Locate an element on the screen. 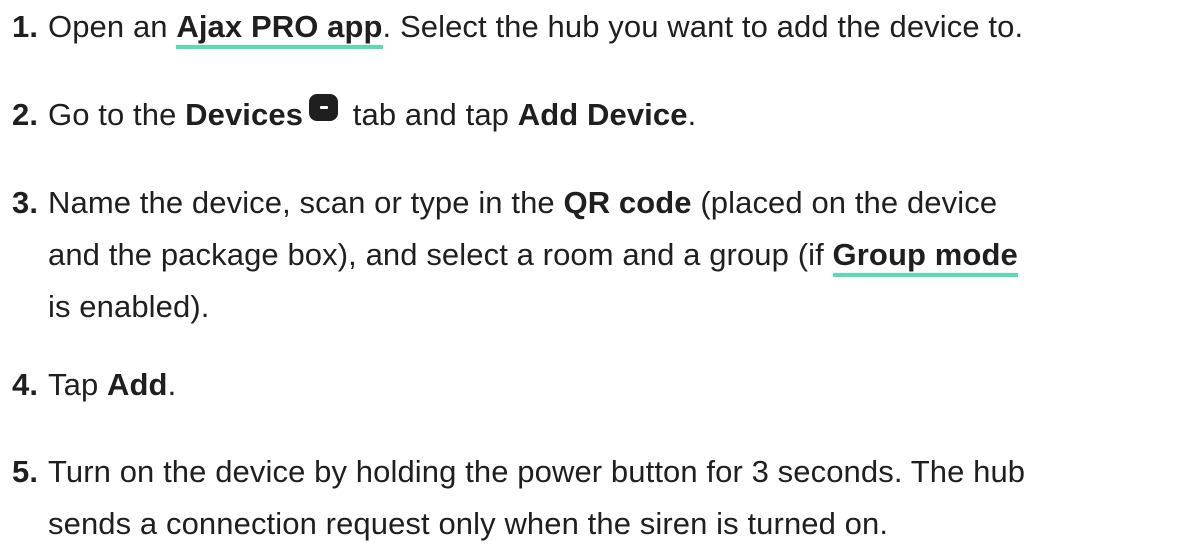  add-label: Add is located at coordinates (137, 384).